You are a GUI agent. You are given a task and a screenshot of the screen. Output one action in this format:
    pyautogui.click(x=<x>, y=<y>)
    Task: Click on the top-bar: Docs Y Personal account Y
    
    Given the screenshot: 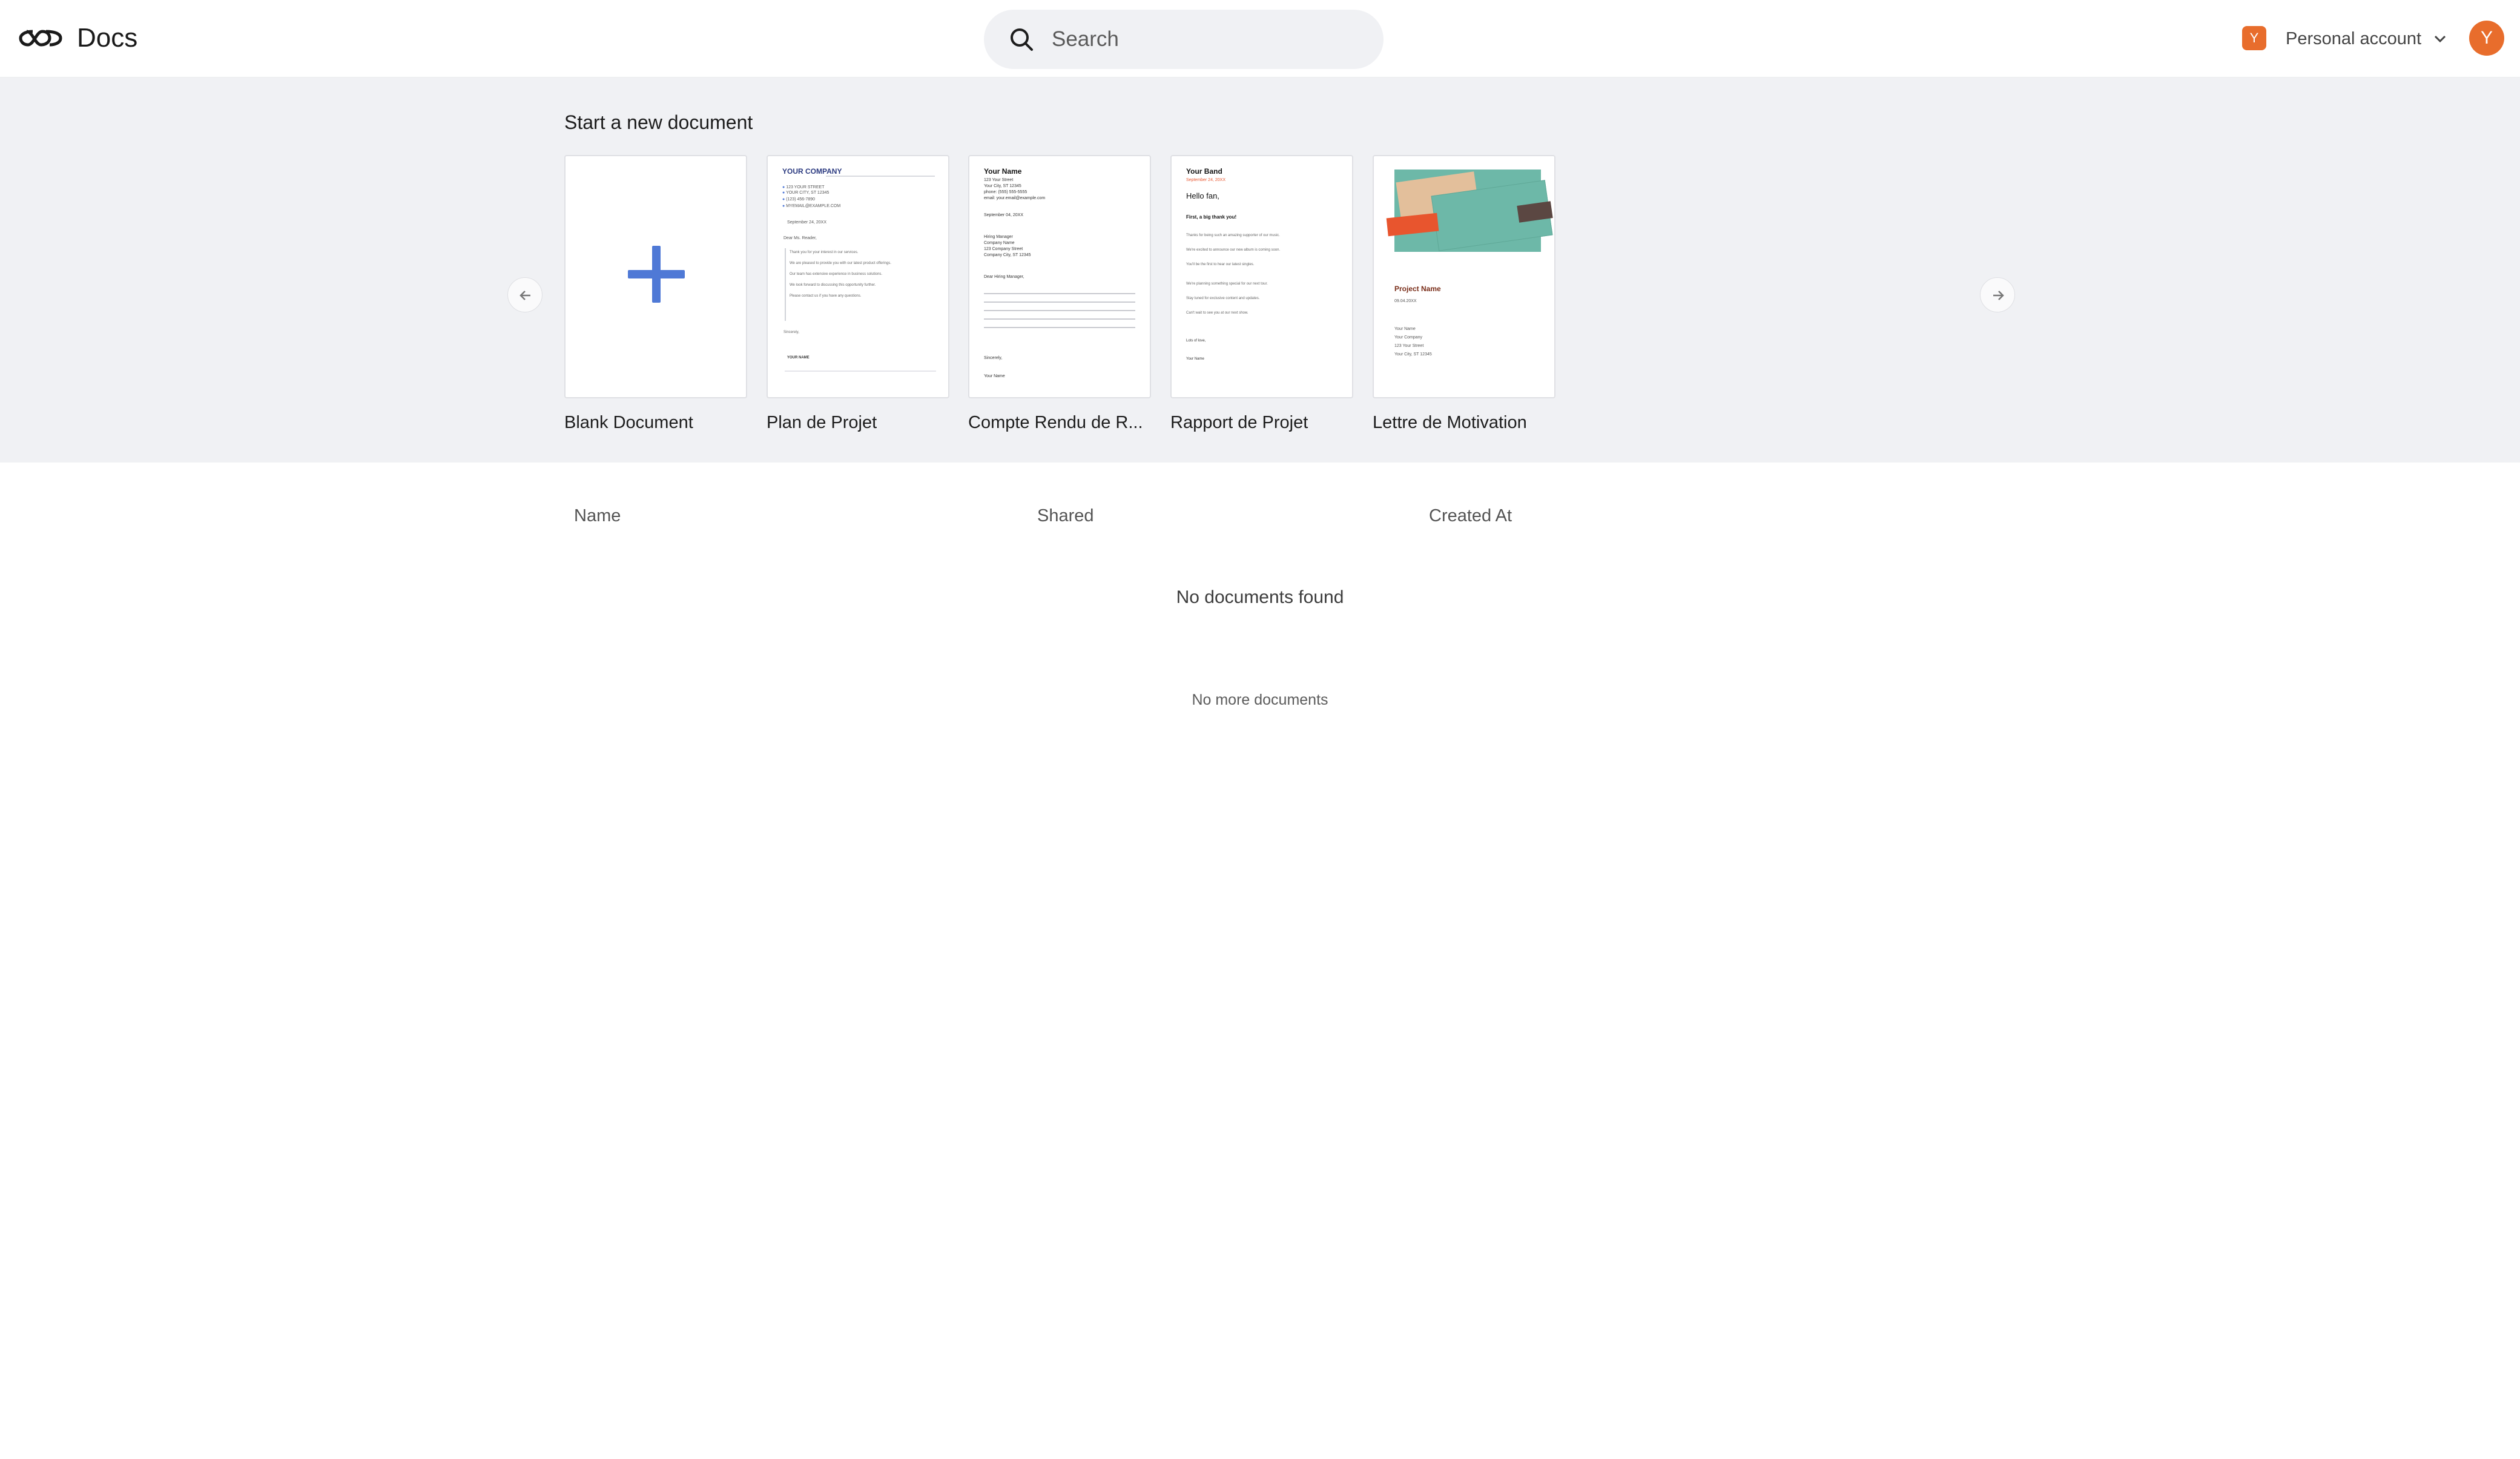 What is the action you would take?
    pyautogui.click(x=1260, y=38)
    